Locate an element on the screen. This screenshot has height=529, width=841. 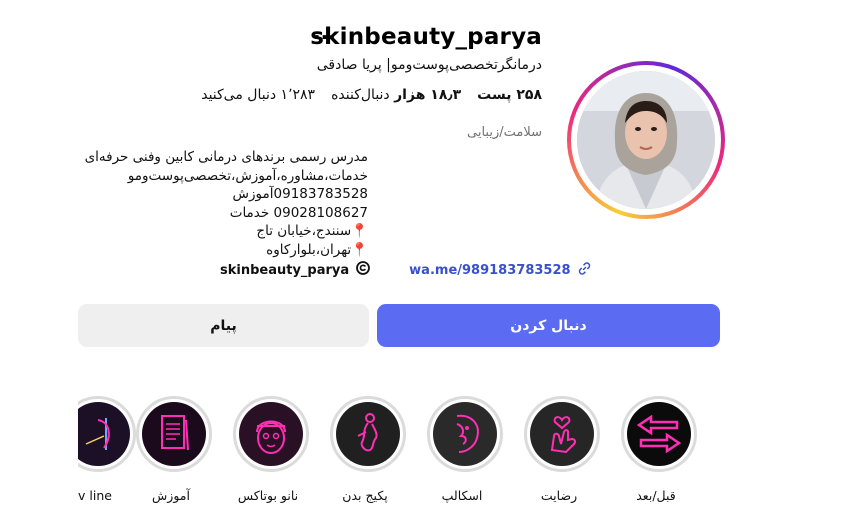
avatar-border is located at coordinates (646, 140).